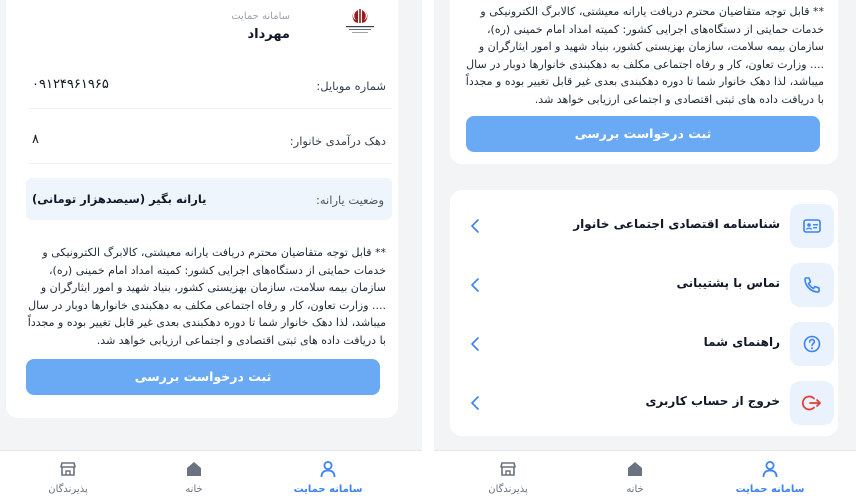  I want to click on decile-value: ۸, so click(35, 139).